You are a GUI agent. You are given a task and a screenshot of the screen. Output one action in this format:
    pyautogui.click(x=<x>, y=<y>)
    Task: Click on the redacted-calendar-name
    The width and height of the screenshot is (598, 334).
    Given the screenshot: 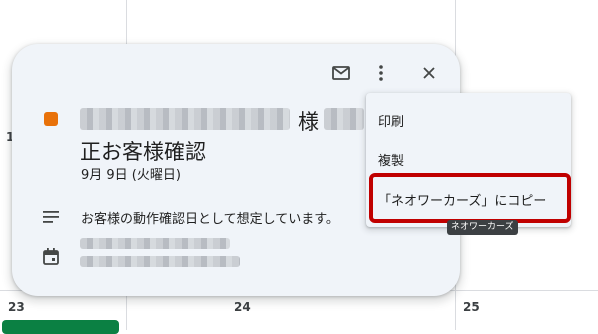 What is the action you would take?
    pyautogui.click(x=155, y=243)
    